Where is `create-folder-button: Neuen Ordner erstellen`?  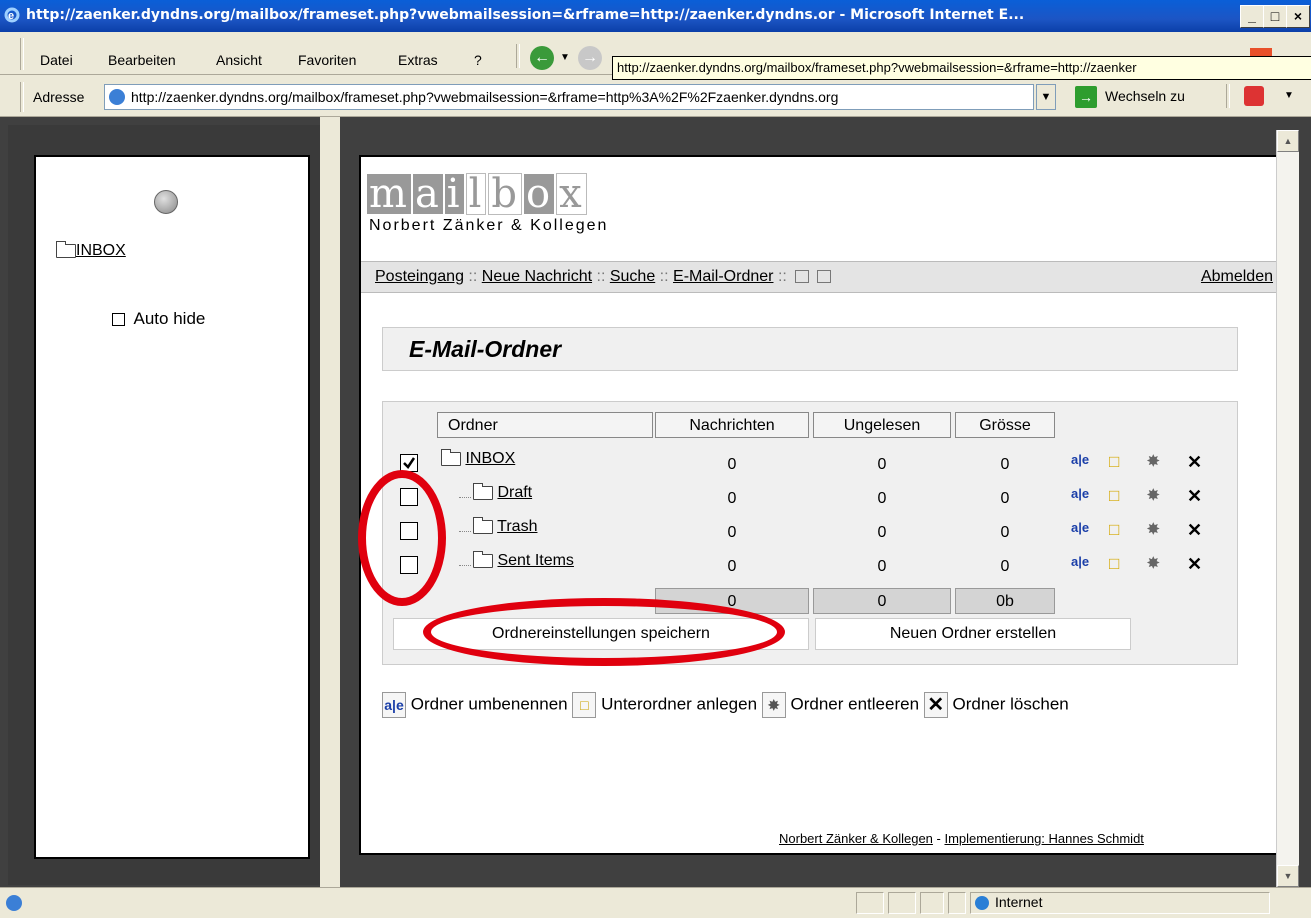 create-folder-button: Neuen Ordner erstellen is located at coordinates (973, 634).